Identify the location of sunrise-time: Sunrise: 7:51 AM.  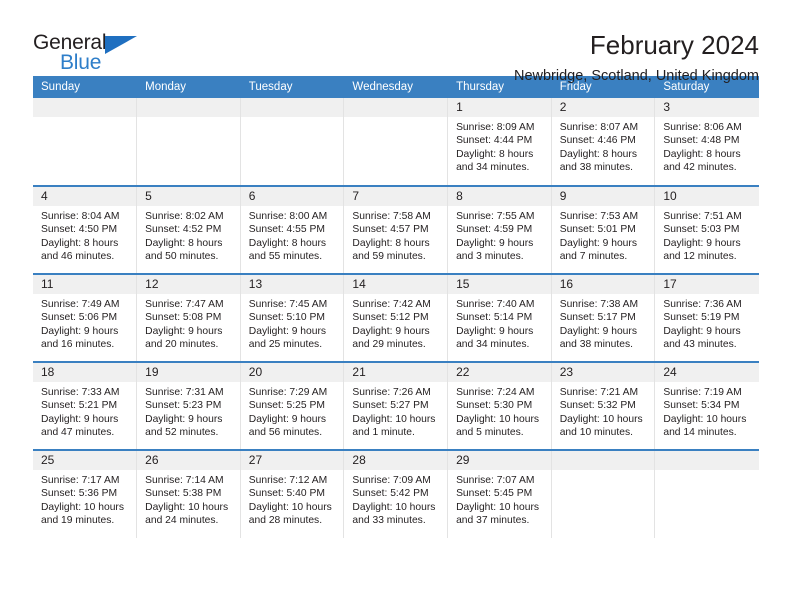
(702, 216).